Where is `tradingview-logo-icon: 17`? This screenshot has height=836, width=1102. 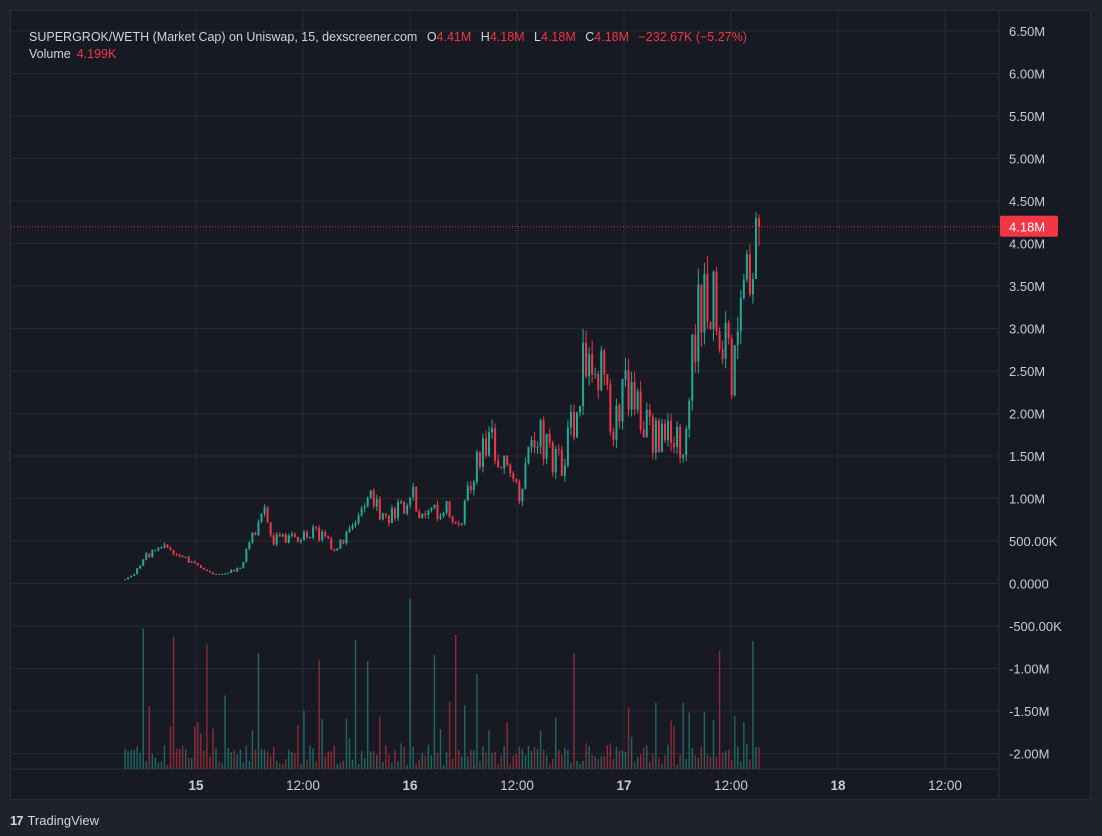 tradingview-logo-icon: 17 is located at coordinates (17, 820).